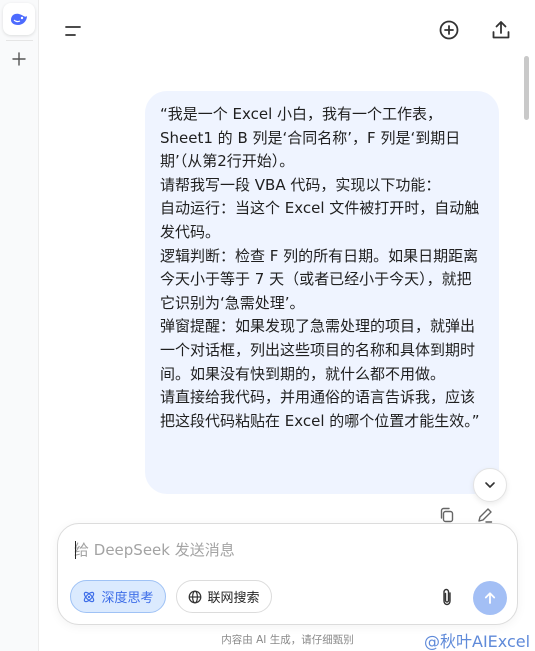 The width and height of the screenshot is (535, 651). Describe the element at coordinates (19, 19) in the screenshot. I see `deepseek-logo-icon` at that location.